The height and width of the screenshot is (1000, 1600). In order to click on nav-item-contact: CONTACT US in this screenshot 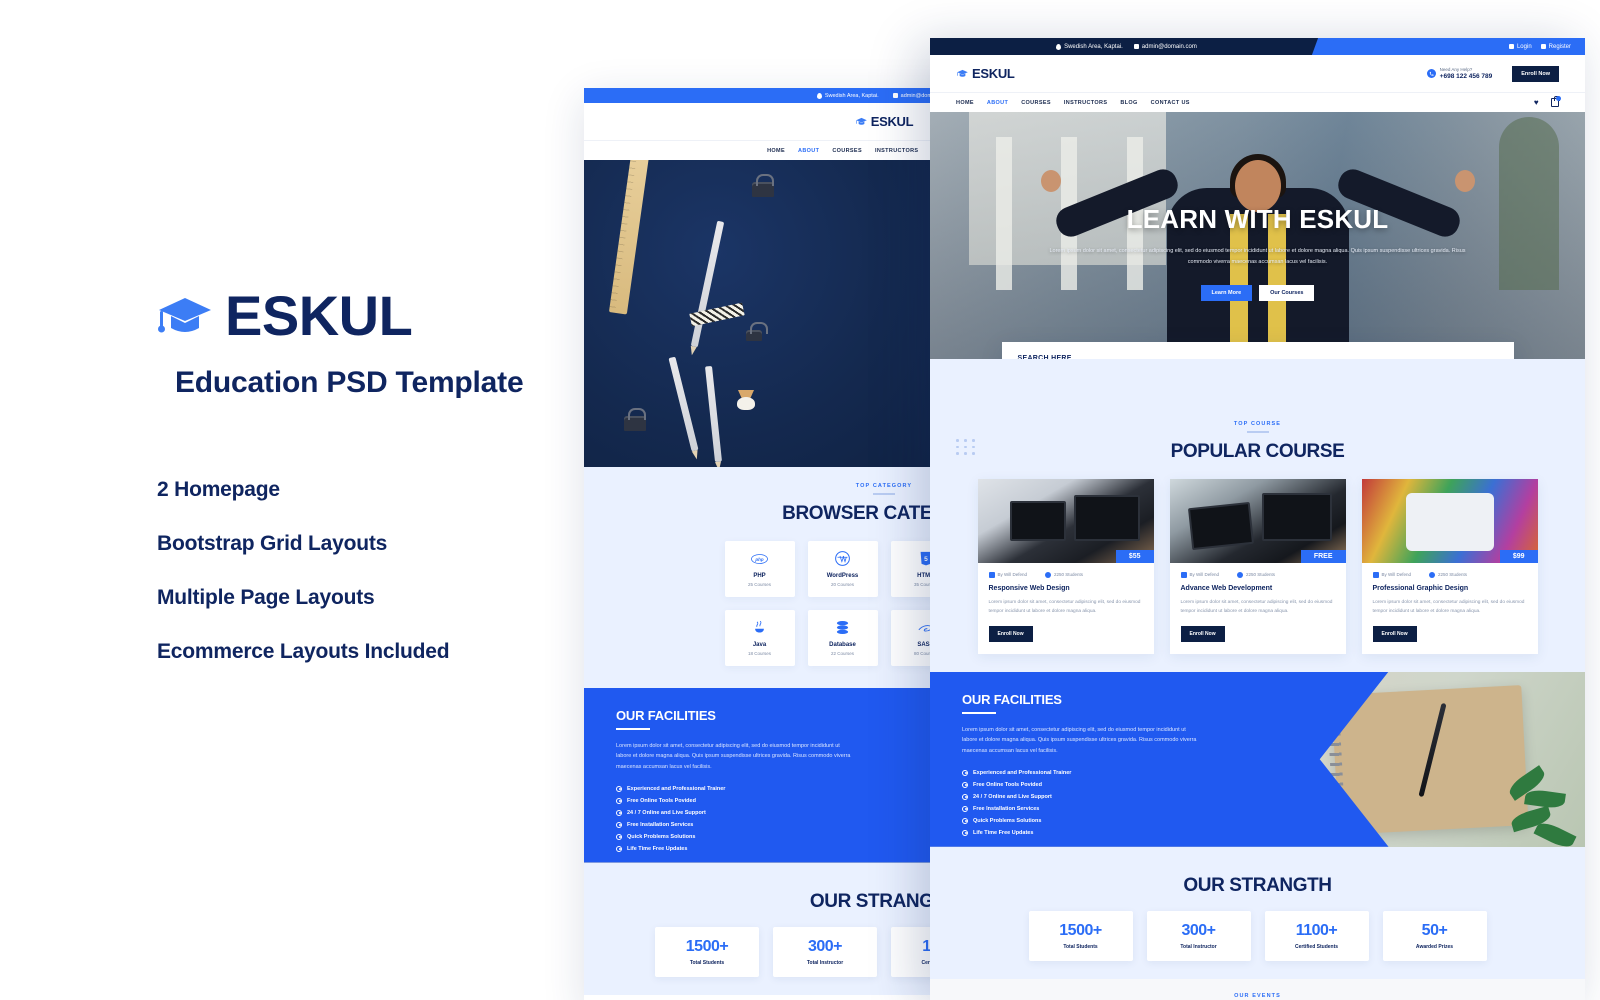, I will do `click(1170, 103)`.